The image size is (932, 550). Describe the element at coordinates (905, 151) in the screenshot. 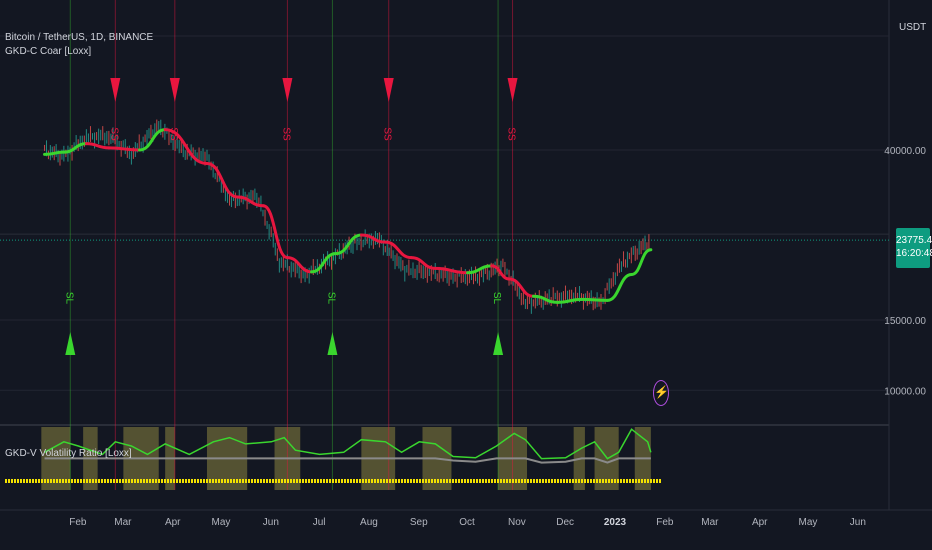

I see `price-tick-label: 40000.00` at that location.